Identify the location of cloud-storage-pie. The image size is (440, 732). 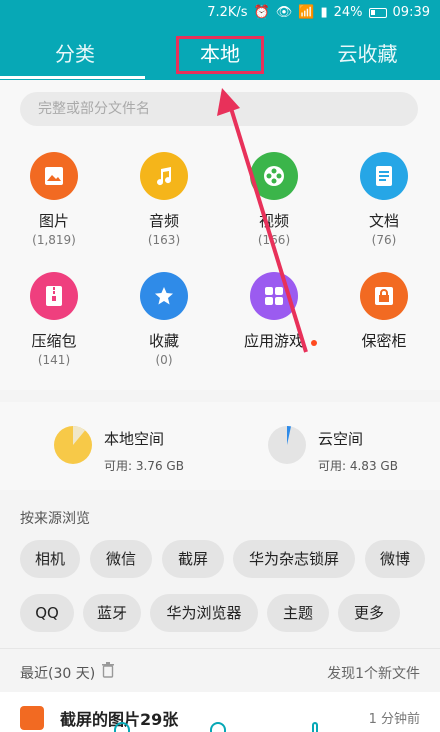
(287, 445).